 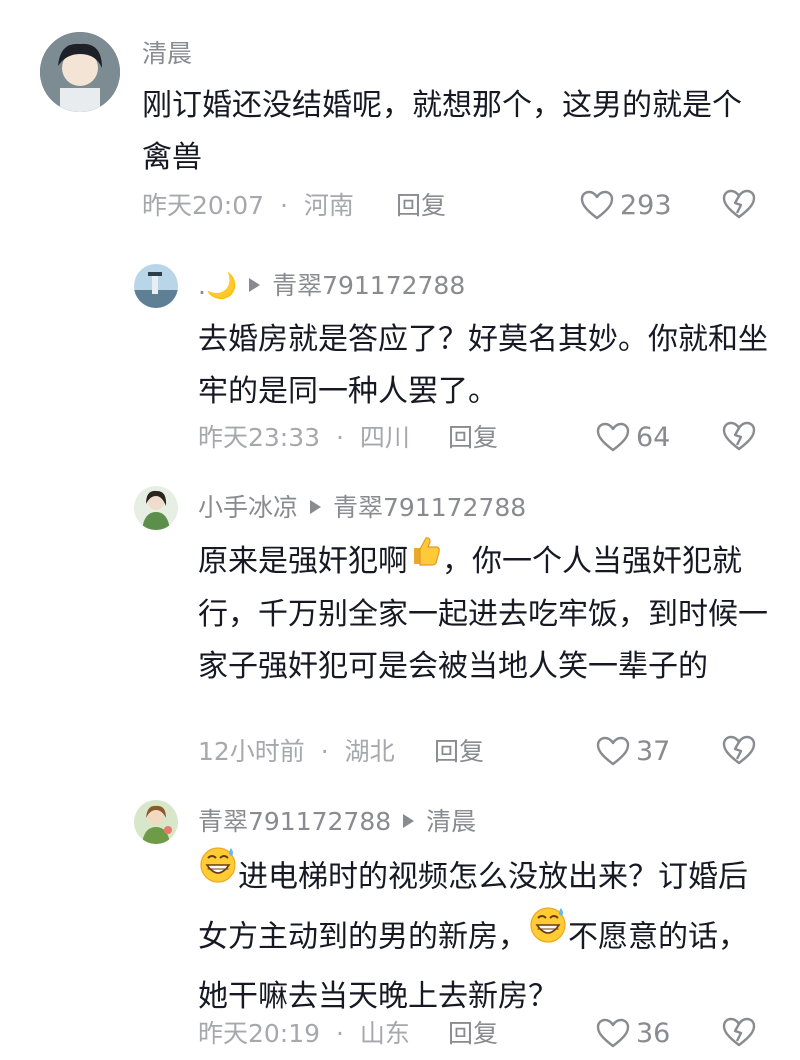 I want to click on comment-location: 湖北, so click(x=369, y=751).